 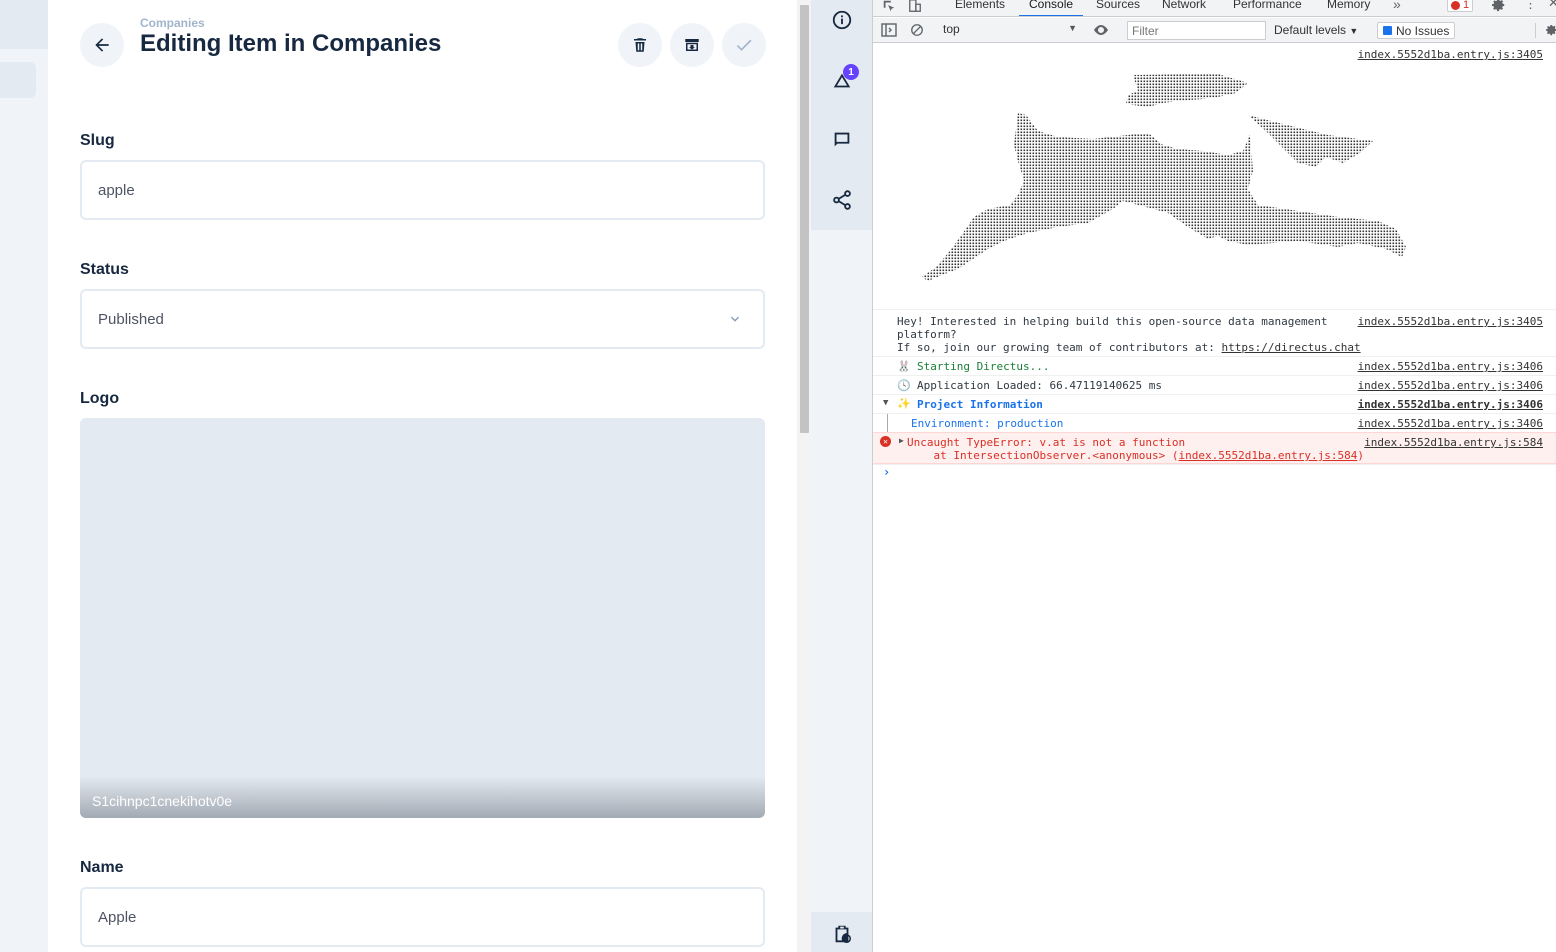 What do you see at coordinates (1499, 6) in the screenshot?
I see `settings-gear-icon` at bounding box center [1499, 6].